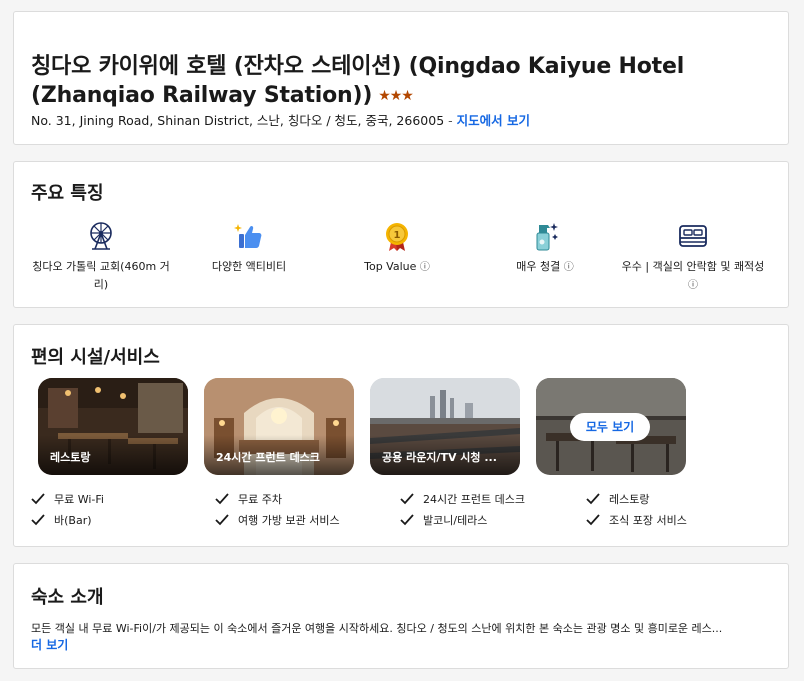 This screenshot has height=681, width=804. What do you see at coordinates (396, 96) in the screenshot?
I see `star-rating: ★★★` at bounding box center [396, 96].